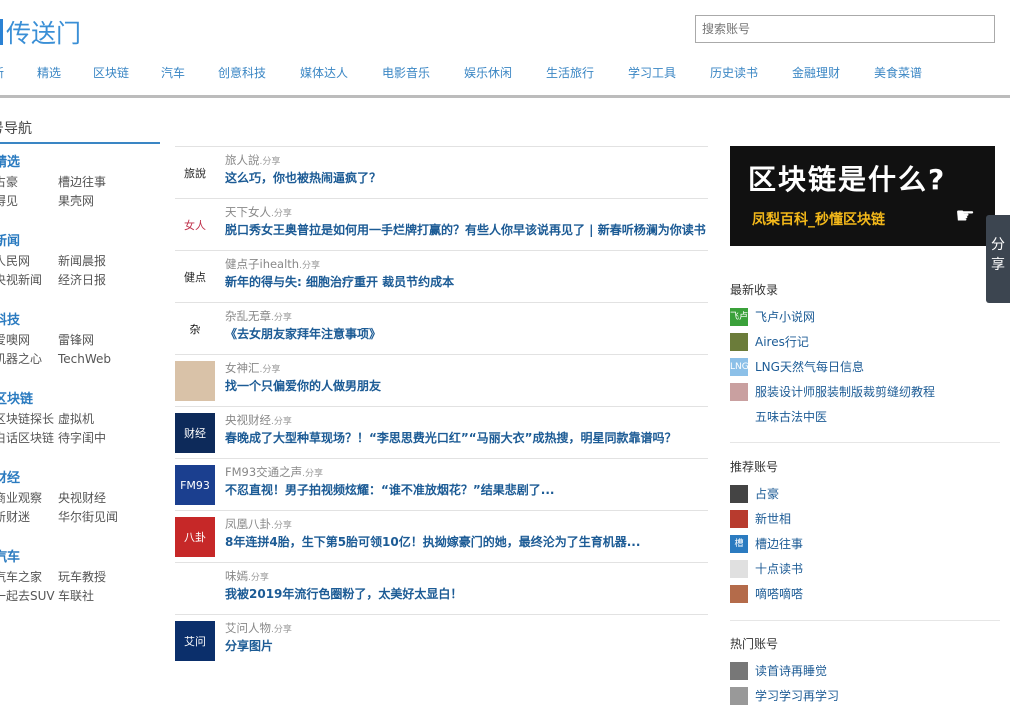 This screenshot has height=708, width=1010. I want to click on feed-source: 杂乱无章.分享, so click(466, 317).